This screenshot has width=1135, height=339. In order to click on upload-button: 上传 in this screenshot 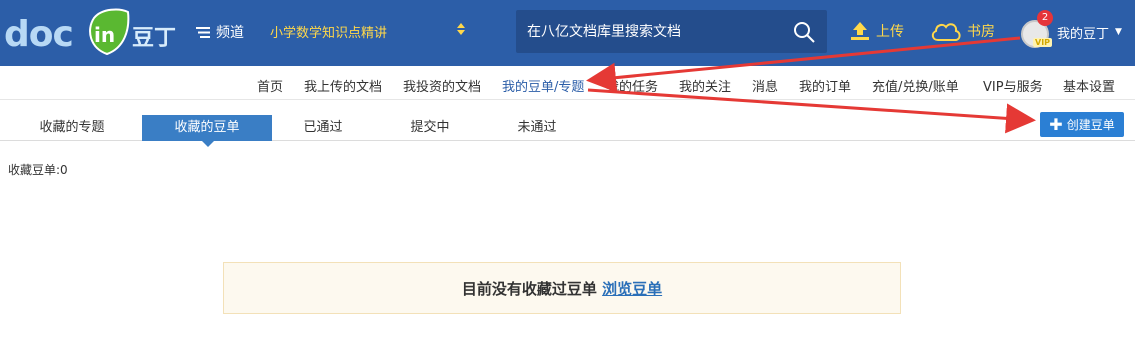, I will do `click(876, 31)`.